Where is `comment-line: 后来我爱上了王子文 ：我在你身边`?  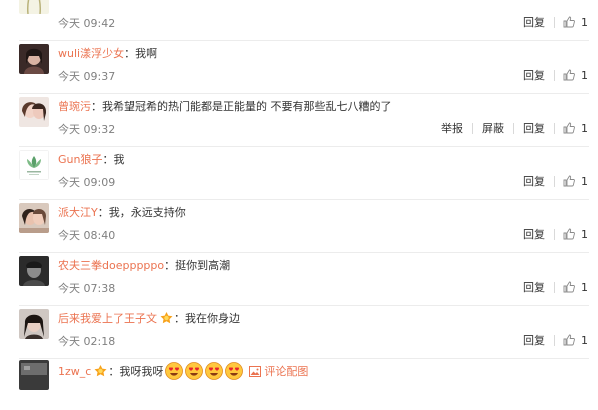 comment-line: 后来我爱上了王子文 ：我在你身边 is located at coordinates (149, 318).